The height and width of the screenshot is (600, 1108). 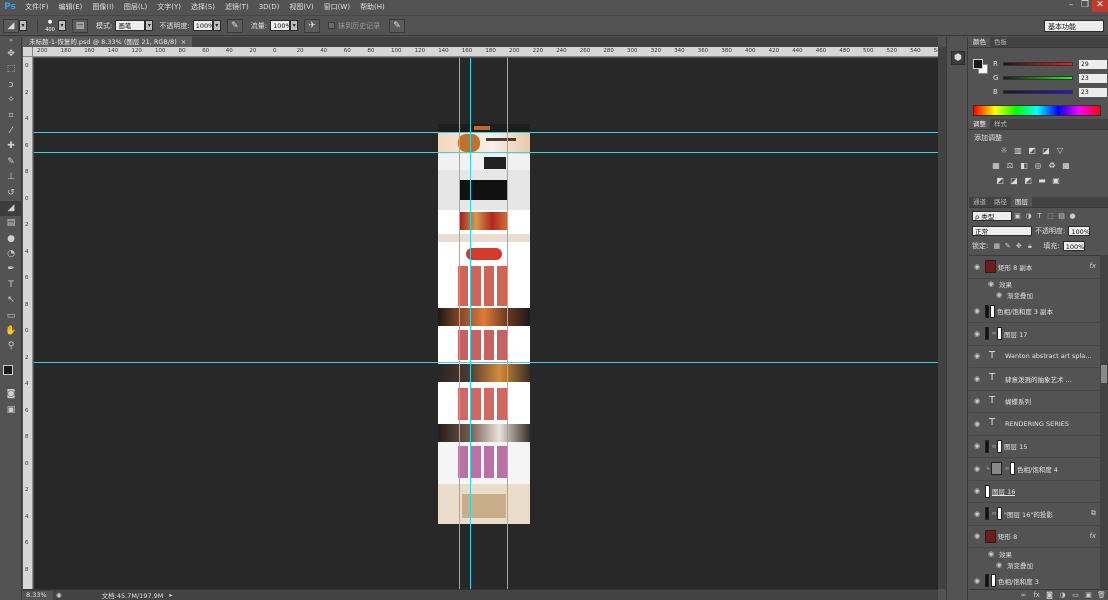 What do you see at coordinates (1034, 564) in the screenshot?
I see `layer-effect-row: ◉ 渐变叠加` at bounding box center [1034, 564].